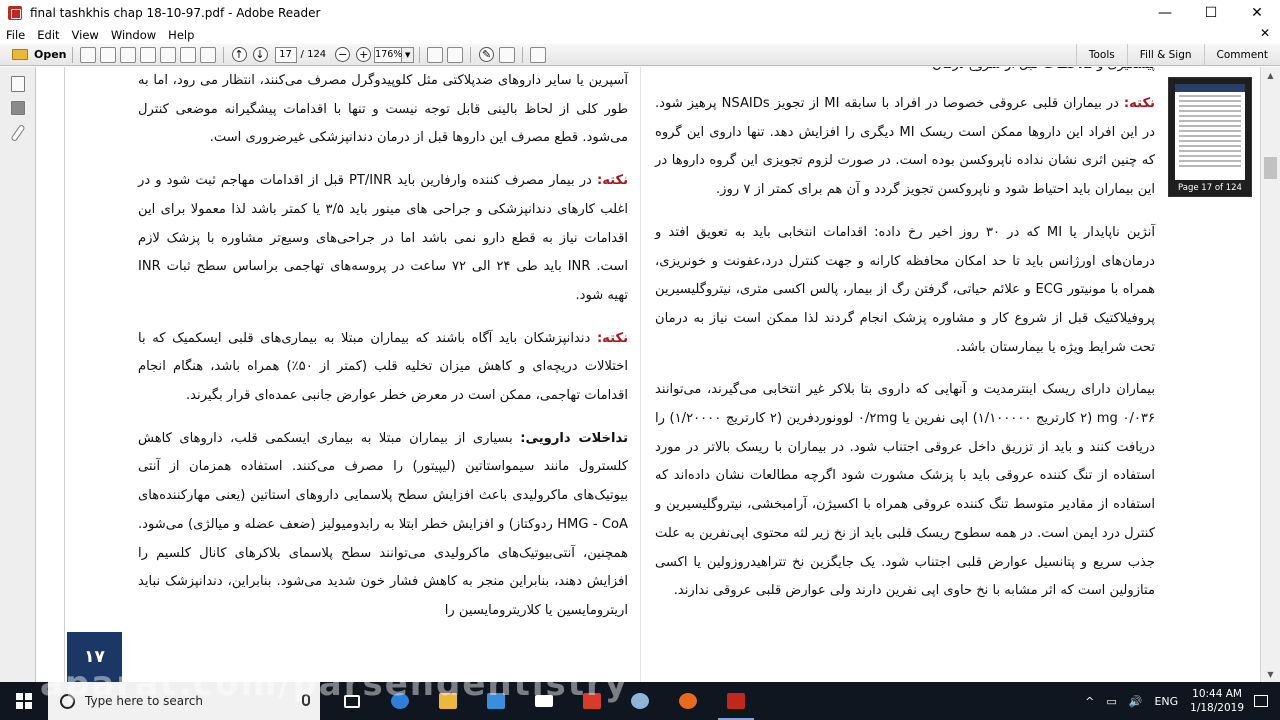 This screenshot has height=720, width=1280. Describe the element at coordinates (15, 35) in the screenshot. I see `menu-file: File` at that location.